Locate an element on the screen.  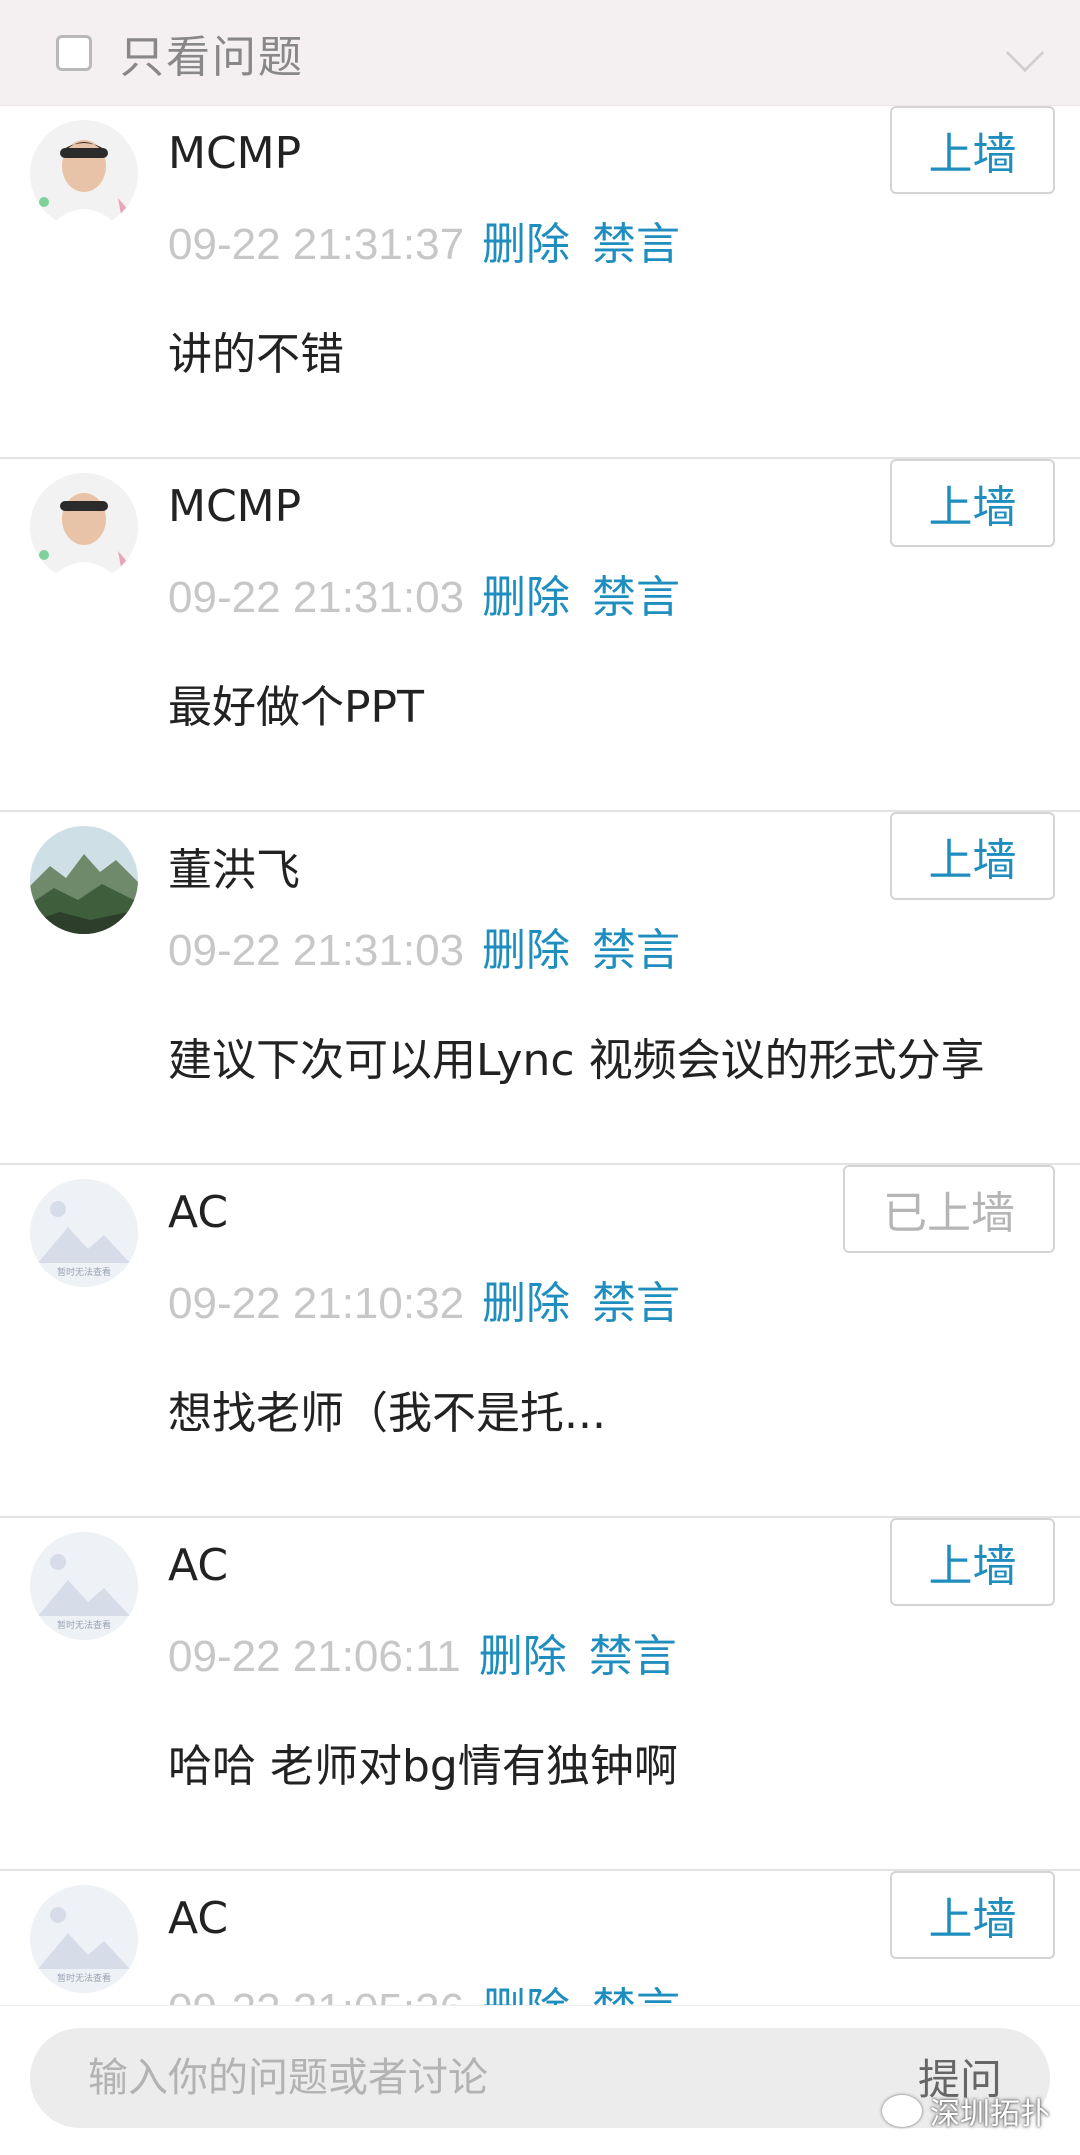
comment-text: 最好做个PPT is located at coordinates (296, 707).